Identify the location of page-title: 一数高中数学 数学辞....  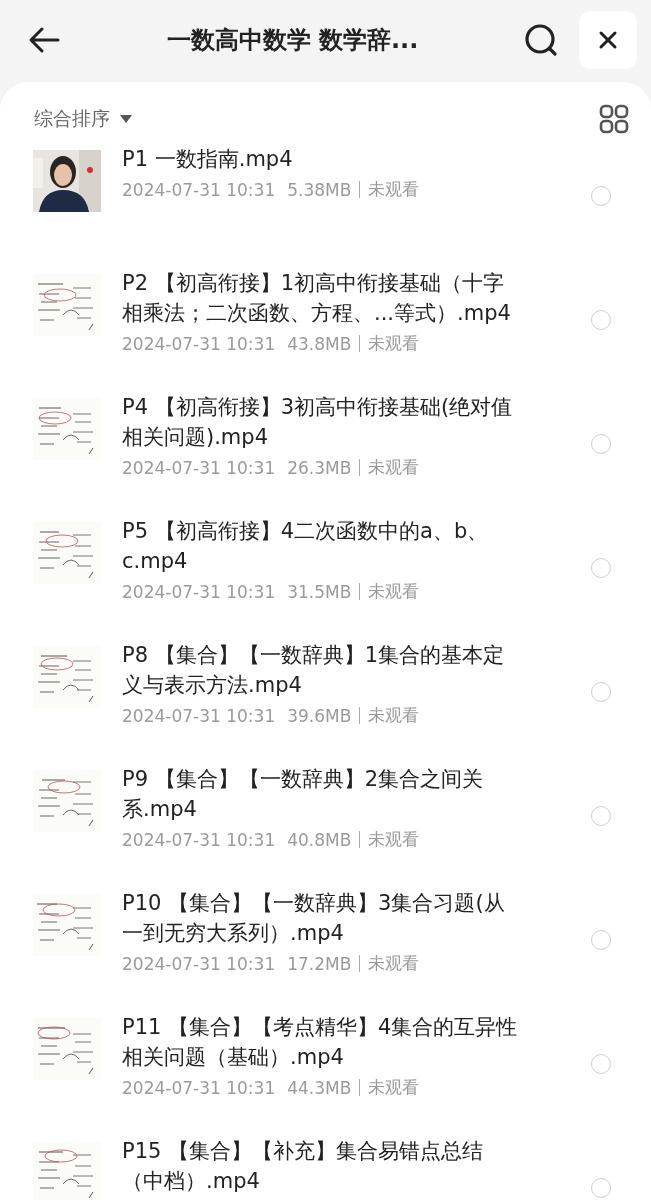
(292, 40).